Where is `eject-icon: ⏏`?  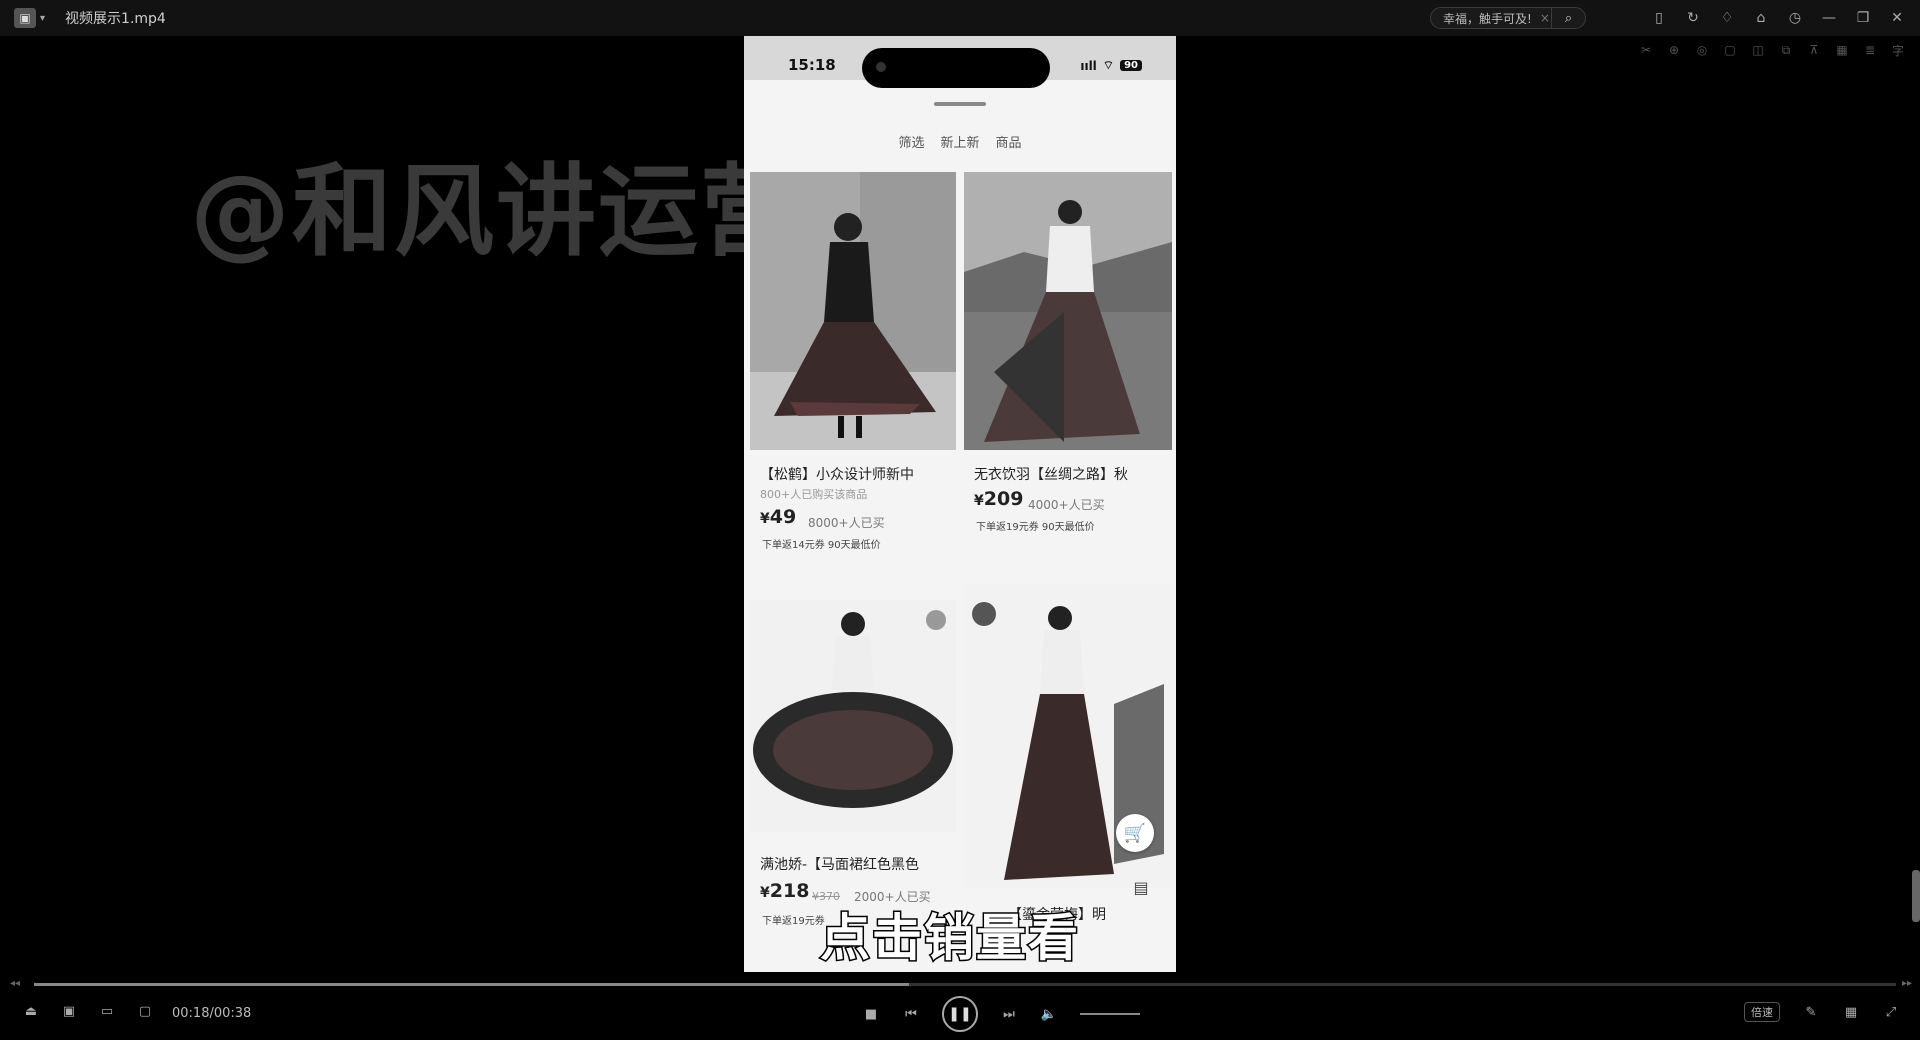
eject-icon: ⏏ is located at coordinates (31, 1011).